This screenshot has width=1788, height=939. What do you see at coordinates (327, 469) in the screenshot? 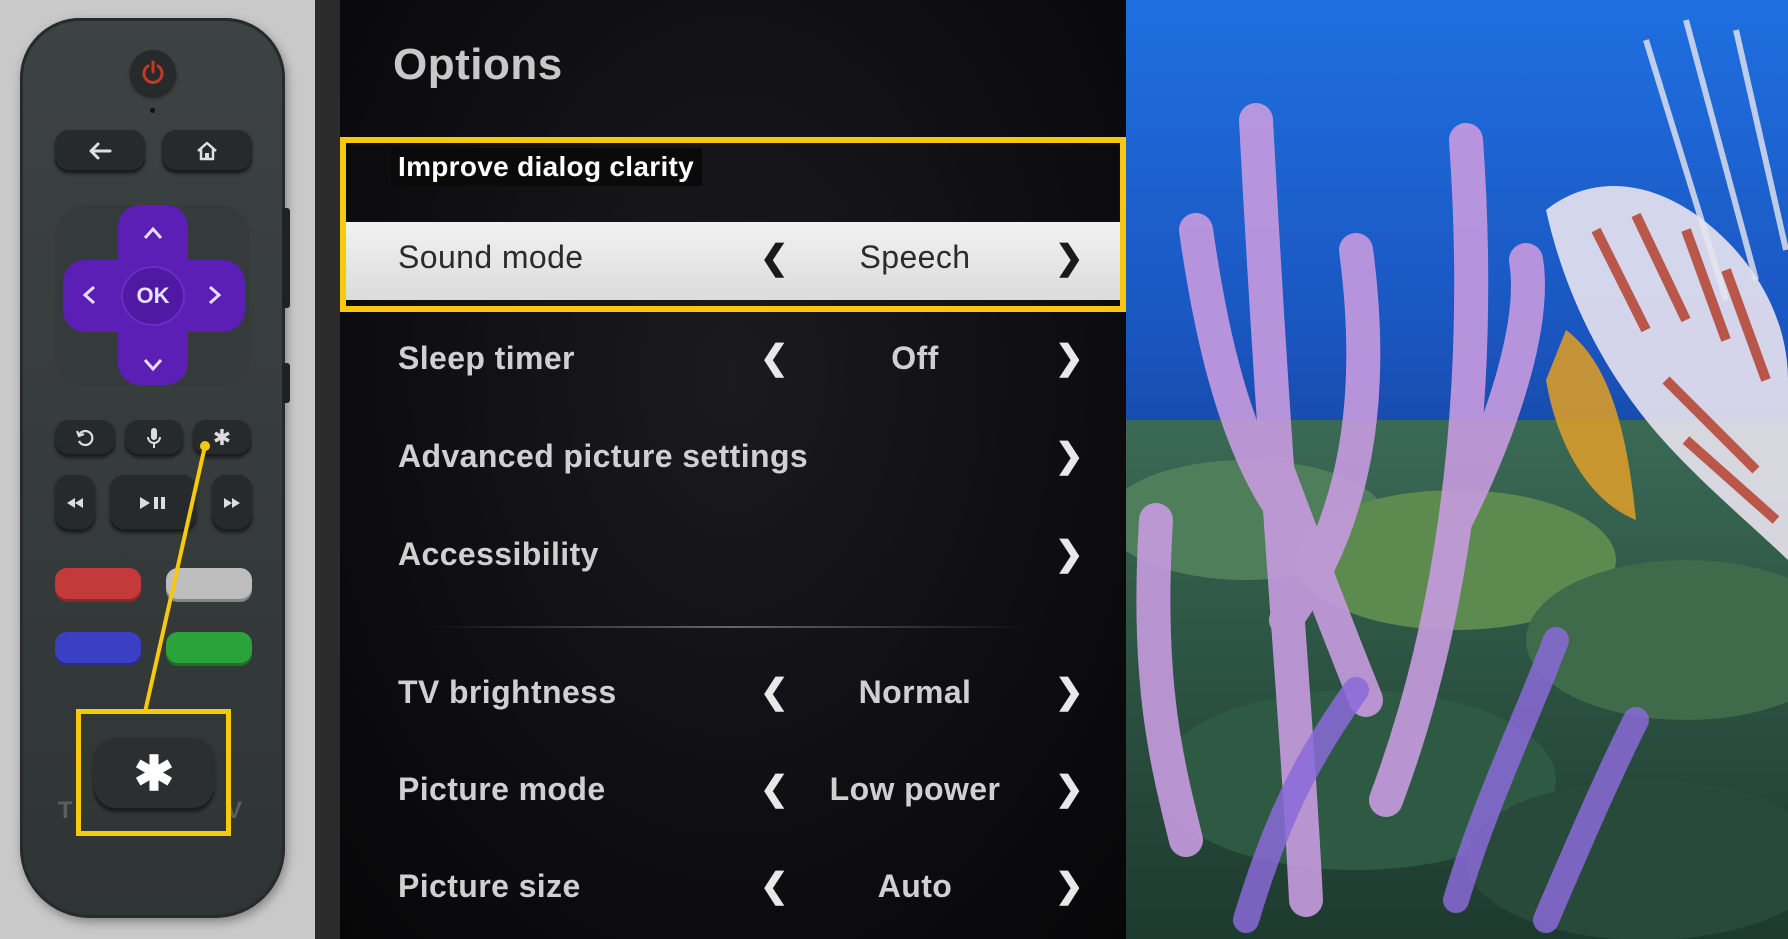
I see `divider` at bounding box center [327, 469].